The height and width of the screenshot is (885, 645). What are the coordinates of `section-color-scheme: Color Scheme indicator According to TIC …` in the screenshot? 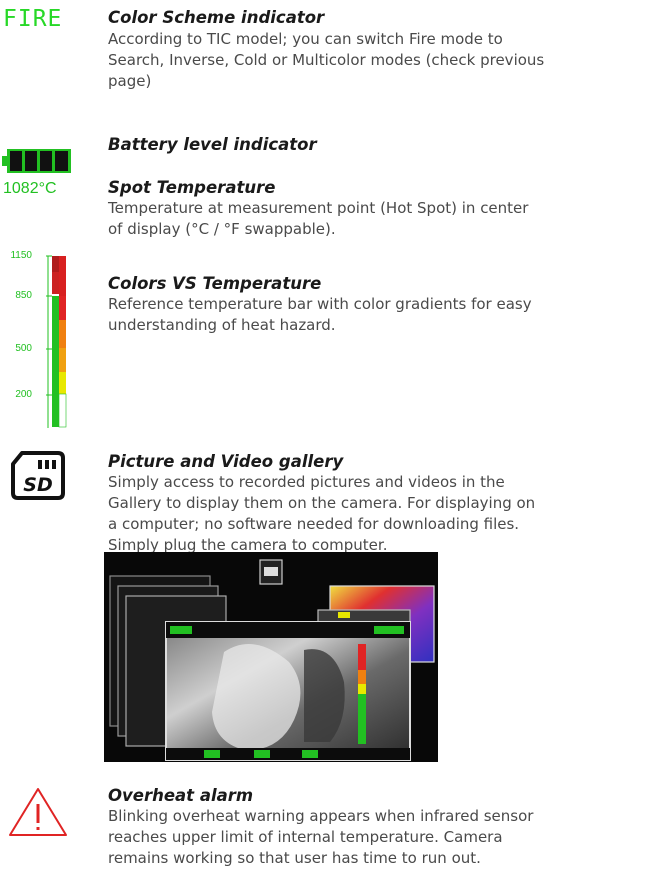 It's located at (374, 50).